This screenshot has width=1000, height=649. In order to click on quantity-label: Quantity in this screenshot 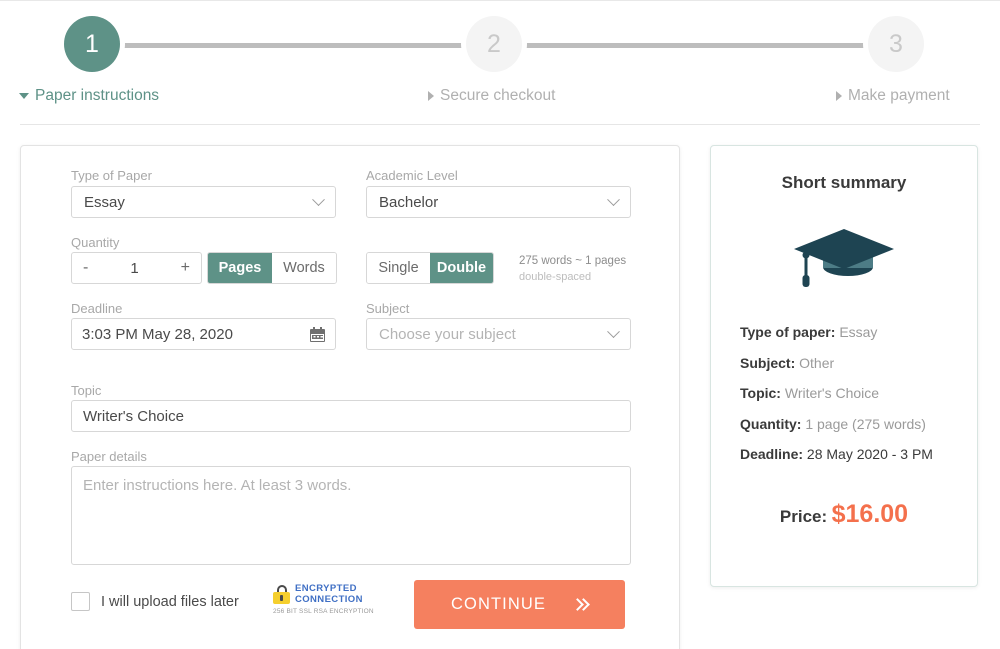, I will do `click(95, 242)`.